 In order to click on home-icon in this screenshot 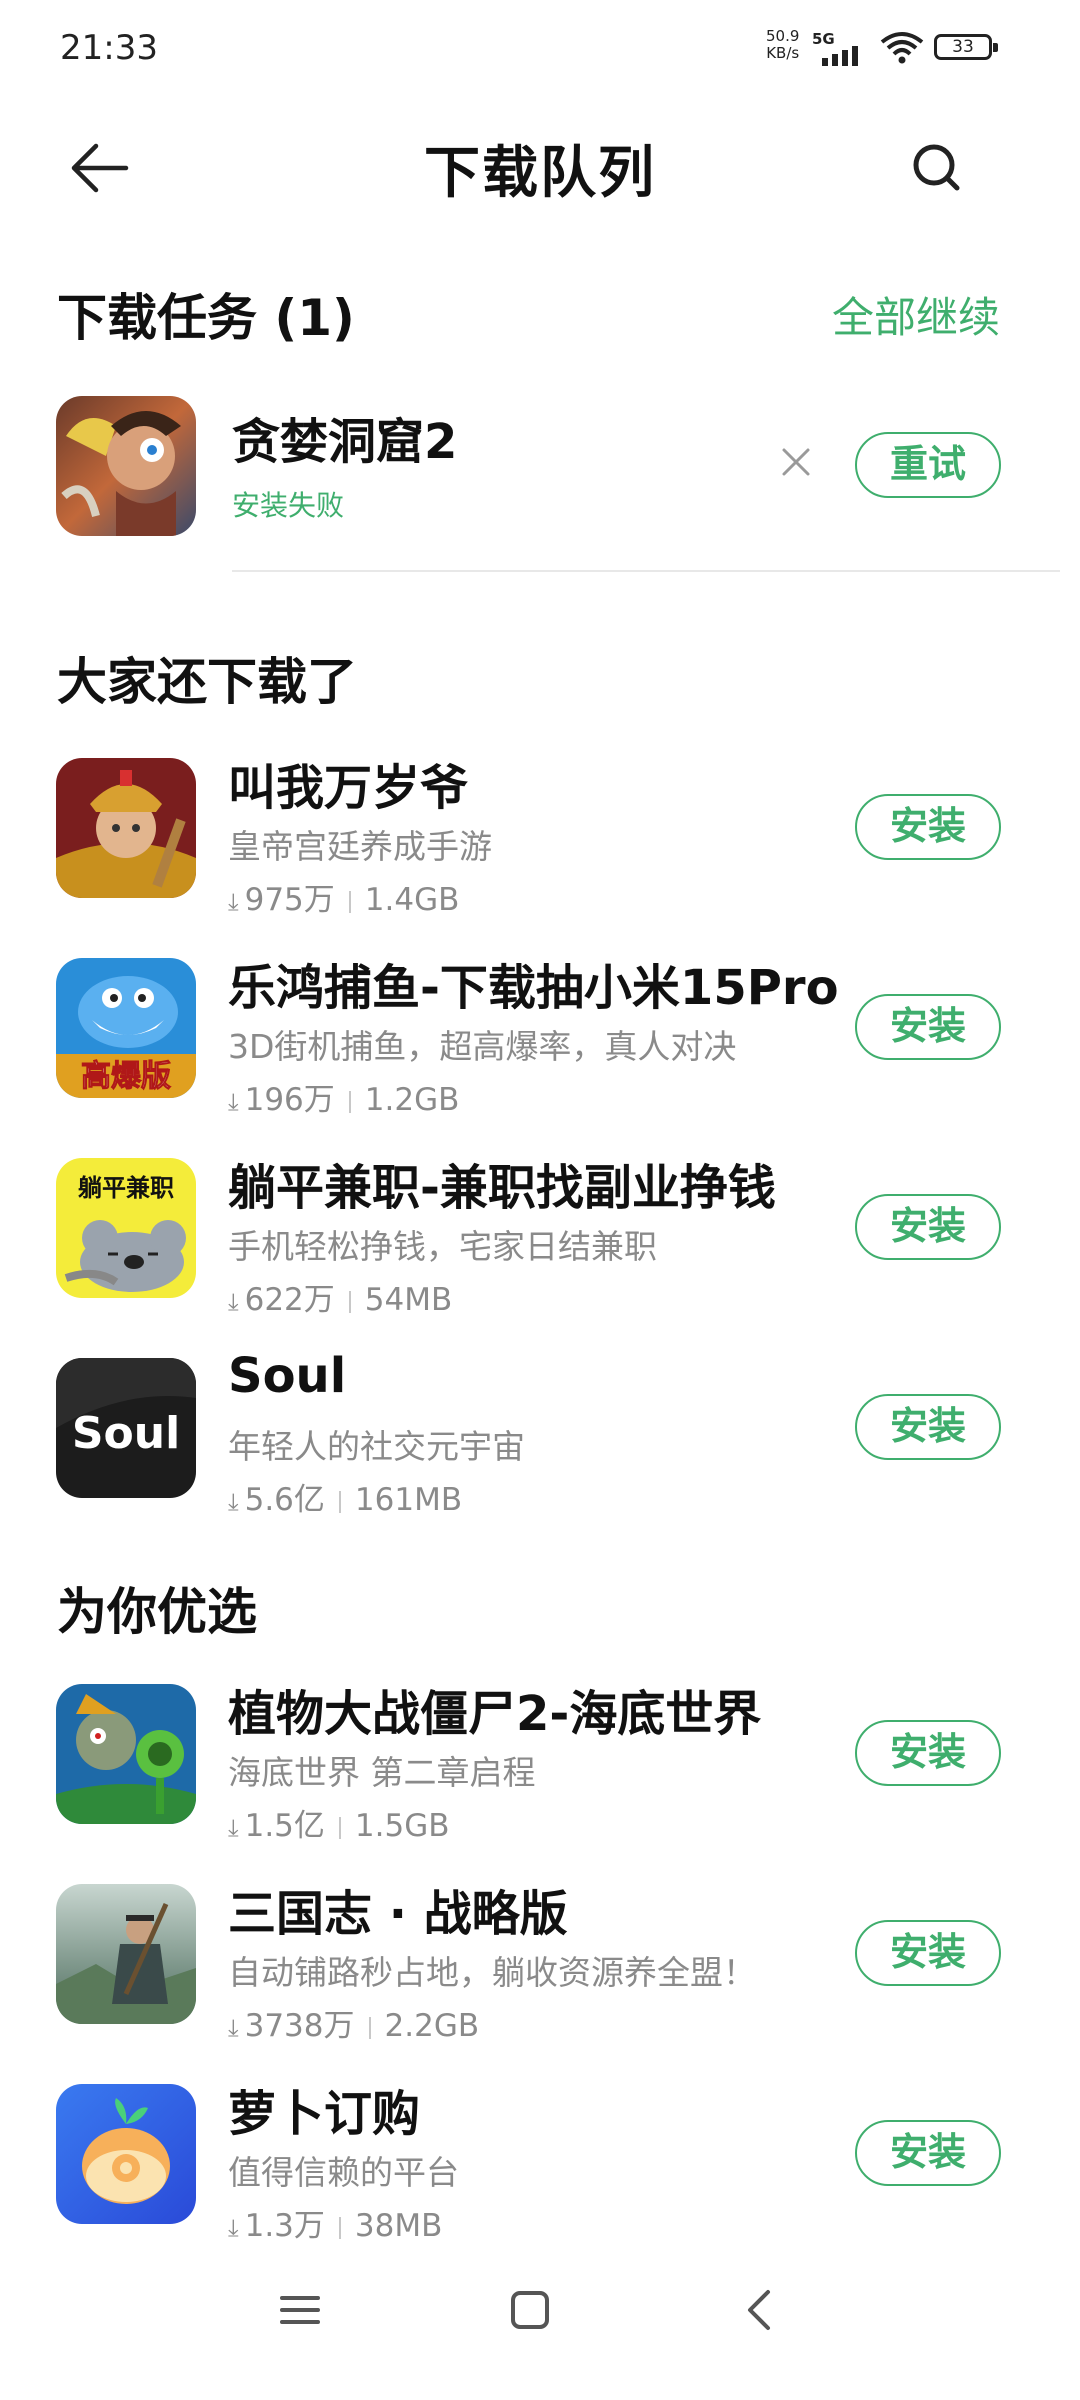, I will do `click(530, 2310)`.